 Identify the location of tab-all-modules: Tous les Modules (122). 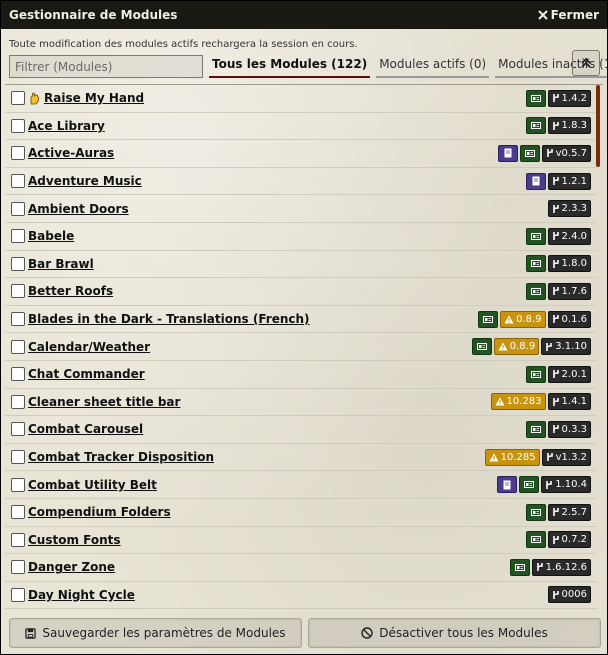
(290, 66).